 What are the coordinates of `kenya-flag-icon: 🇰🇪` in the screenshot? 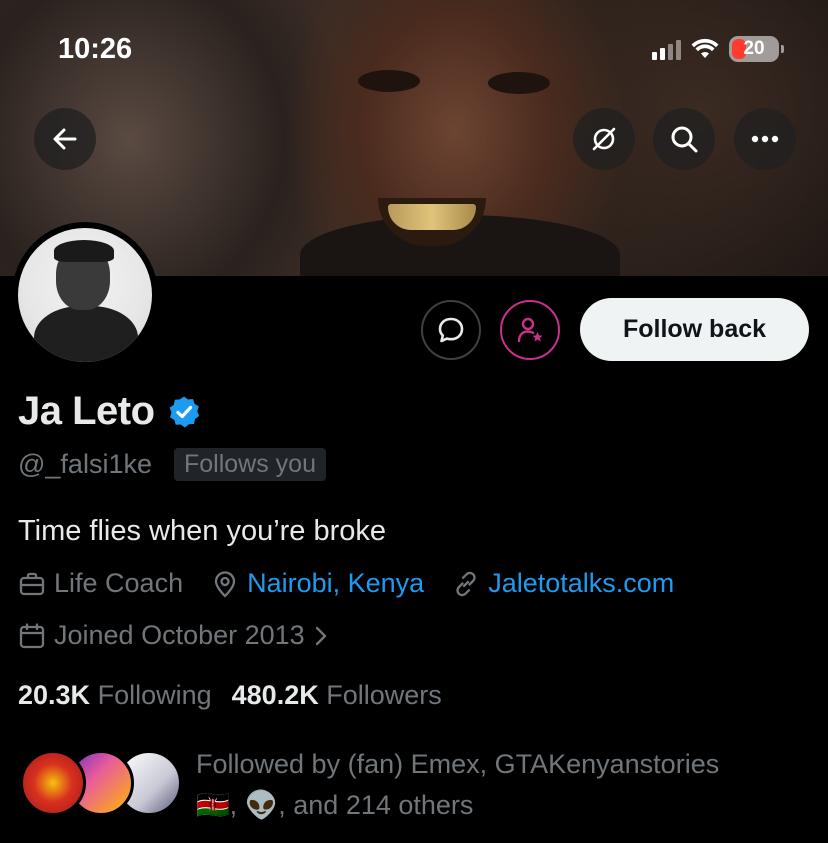 It's located at (213, 805).